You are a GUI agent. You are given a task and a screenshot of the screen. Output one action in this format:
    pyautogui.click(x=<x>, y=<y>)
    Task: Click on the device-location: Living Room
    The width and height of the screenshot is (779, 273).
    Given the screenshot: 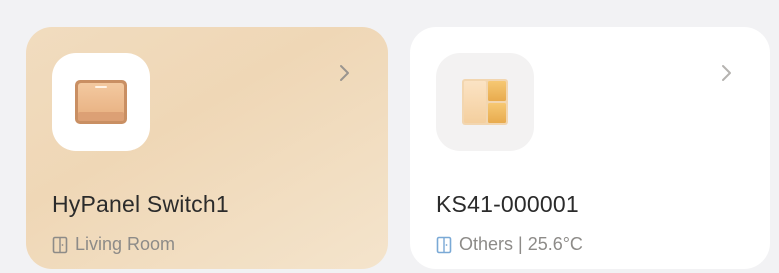 What is the action you would take?
    pyautogui.click(x=113, y=244)
    